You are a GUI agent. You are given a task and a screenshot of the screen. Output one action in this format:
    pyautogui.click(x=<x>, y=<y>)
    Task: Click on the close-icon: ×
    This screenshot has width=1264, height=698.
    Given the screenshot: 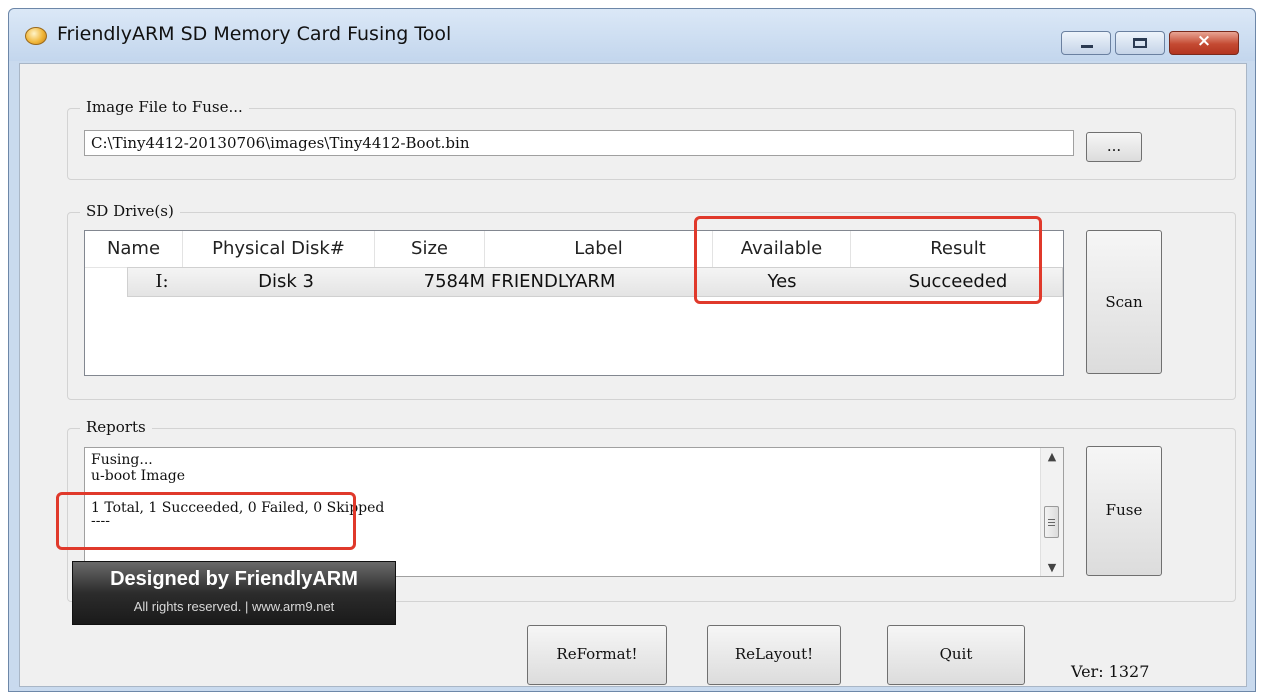 What is the action you would take?
    pyautogui.click(x=1204, y=41)
    